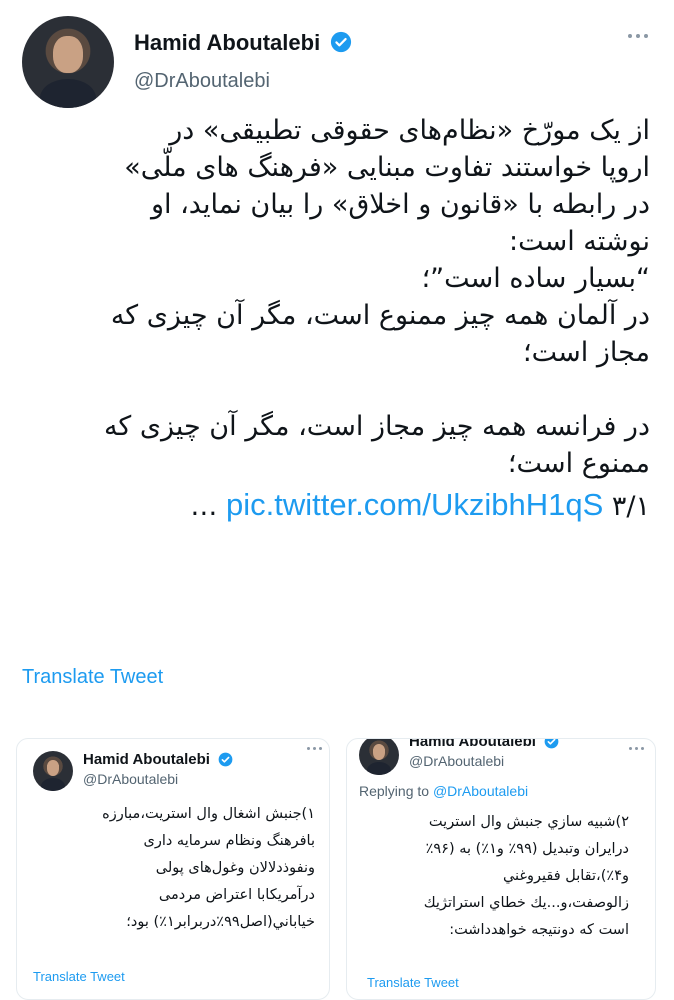 Image resolution: width=674 pixels, height=1000 pixels. Describe the element at coordinates (565, 876) in the screenshot. I see `card-line: و۴٪)،تقابل فقیروغني` at that location.